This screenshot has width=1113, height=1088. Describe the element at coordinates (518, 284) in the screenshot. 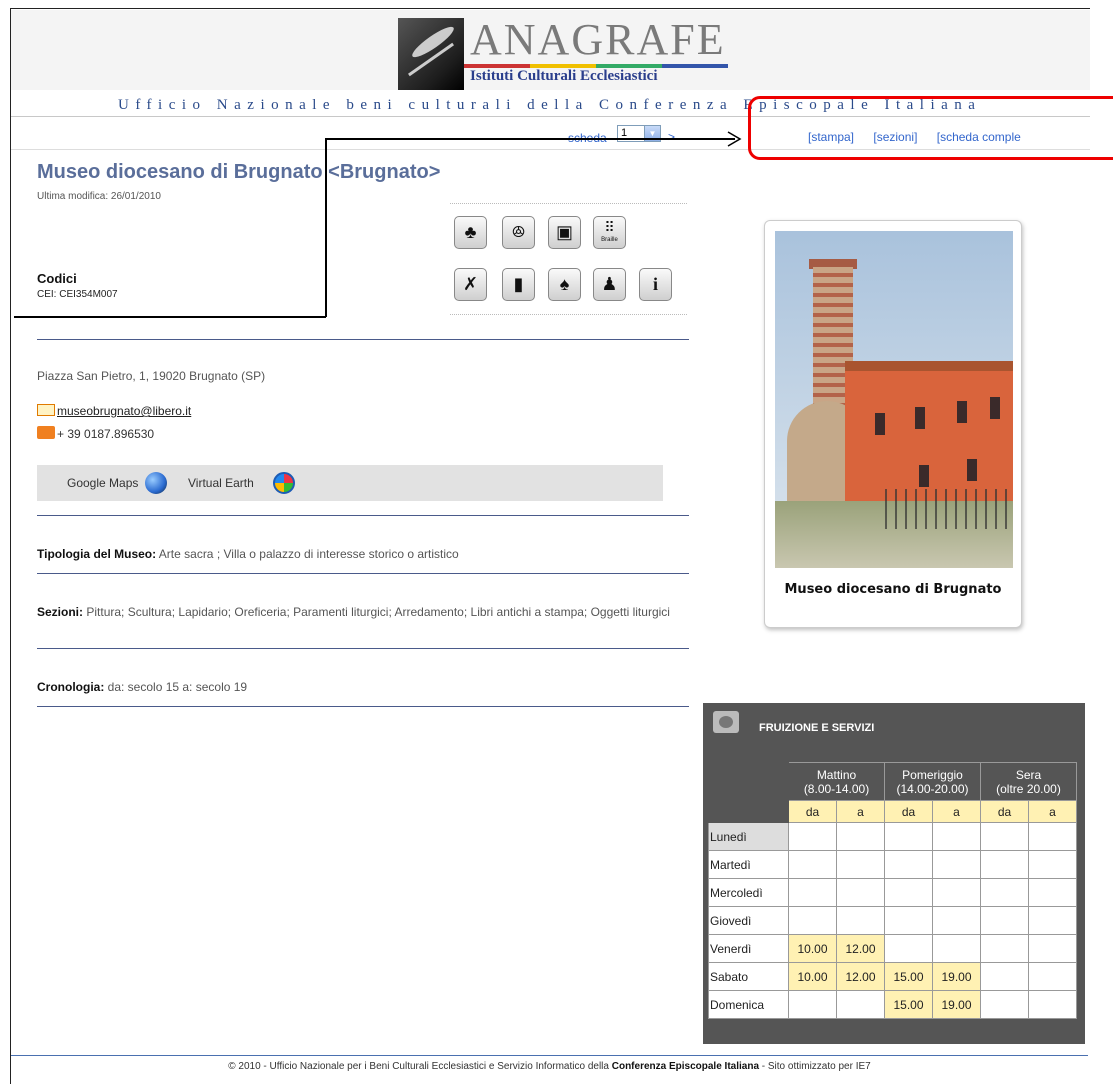

I see `book-icon: ▮` at that location.